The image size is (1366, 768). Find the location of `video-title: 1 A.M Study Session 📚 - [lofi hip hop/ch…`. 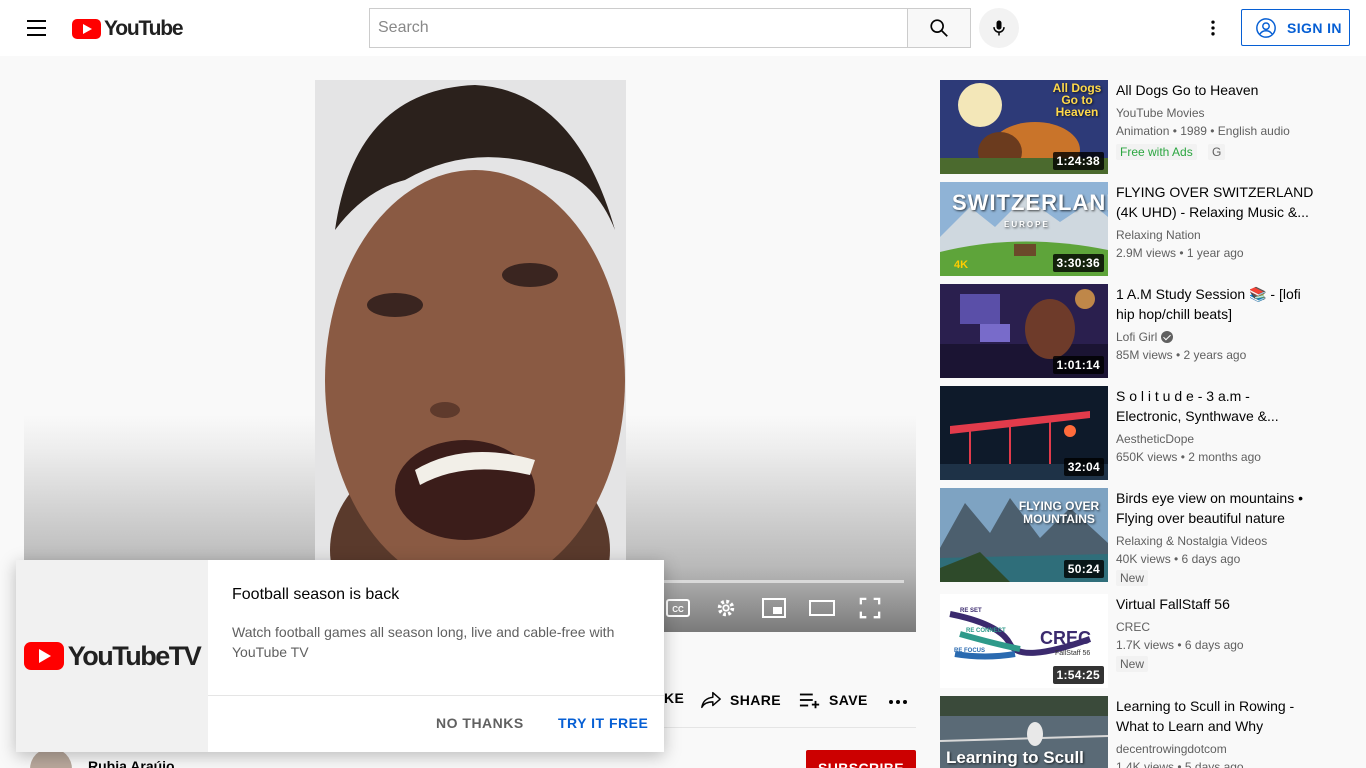

video-title: 1 A.M Study Session 📚 - [lofi hip hop/ch… is located at coordinates (1216, 304).